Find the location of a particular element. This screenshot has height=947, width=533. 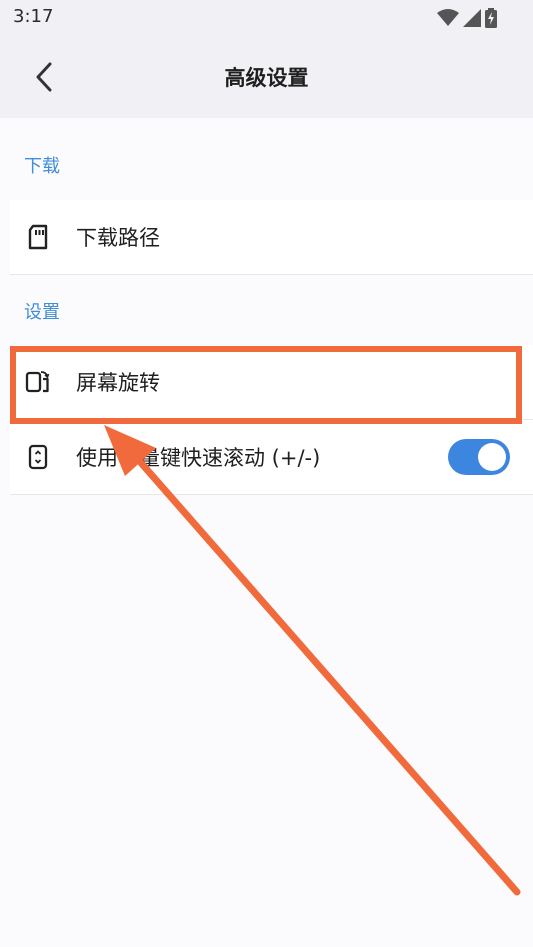

signal-icon is located at coordinates (472, 18).